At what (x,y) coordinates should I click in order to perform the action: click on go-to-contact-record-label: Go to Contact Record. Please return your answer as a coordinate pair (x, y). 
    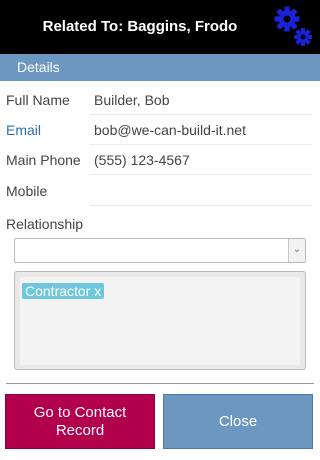
    Looking at the image, I should click on (80, 421).